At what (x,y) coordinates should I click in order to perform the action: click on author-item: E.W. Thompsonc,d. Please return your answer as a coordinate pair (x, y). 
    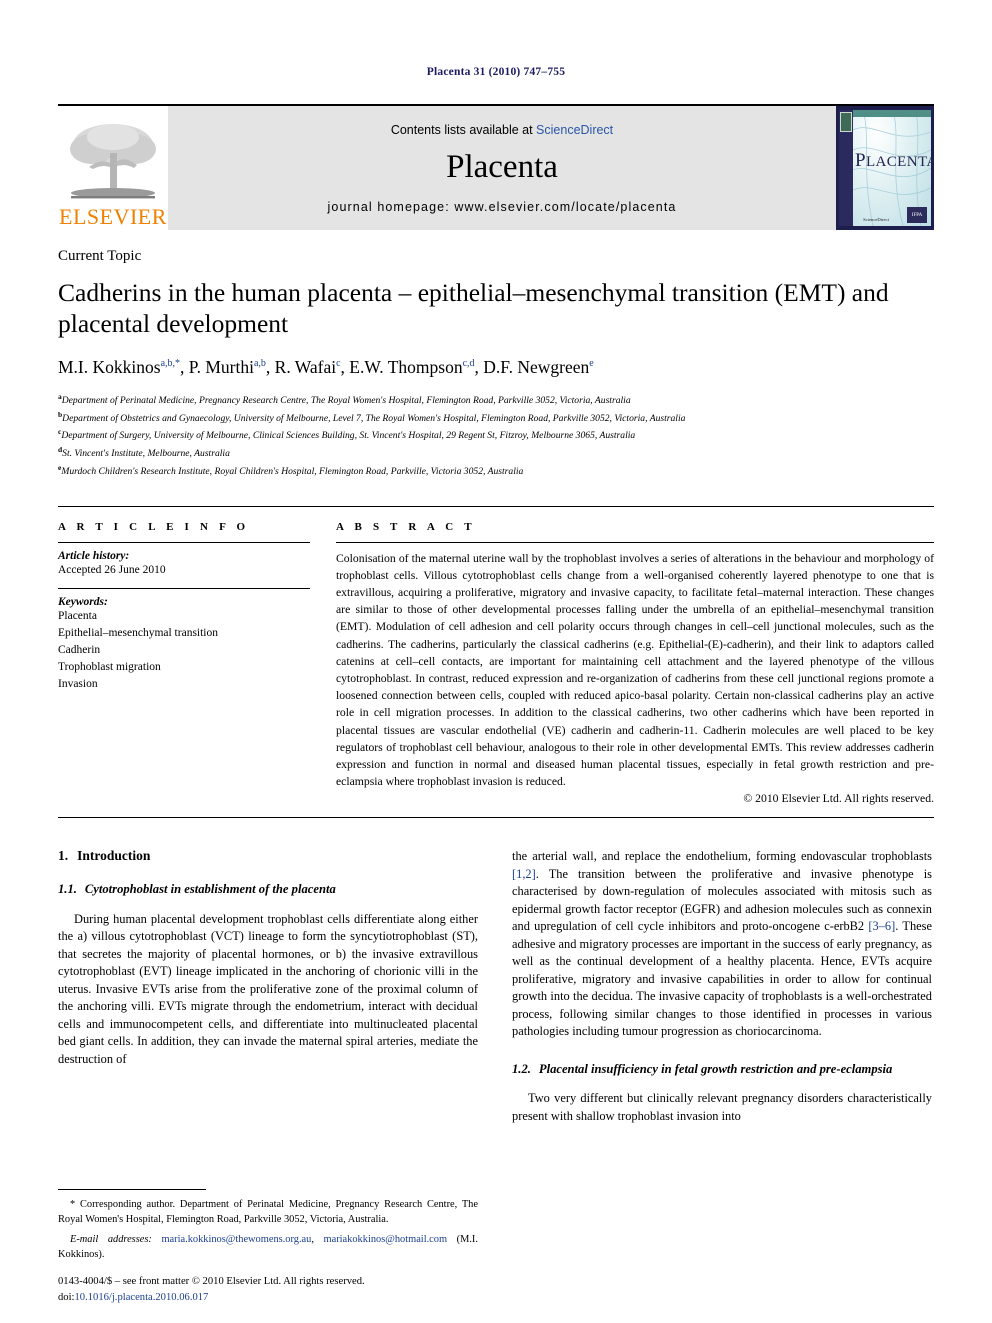
    Looking at the image, I should click on (412, 367).